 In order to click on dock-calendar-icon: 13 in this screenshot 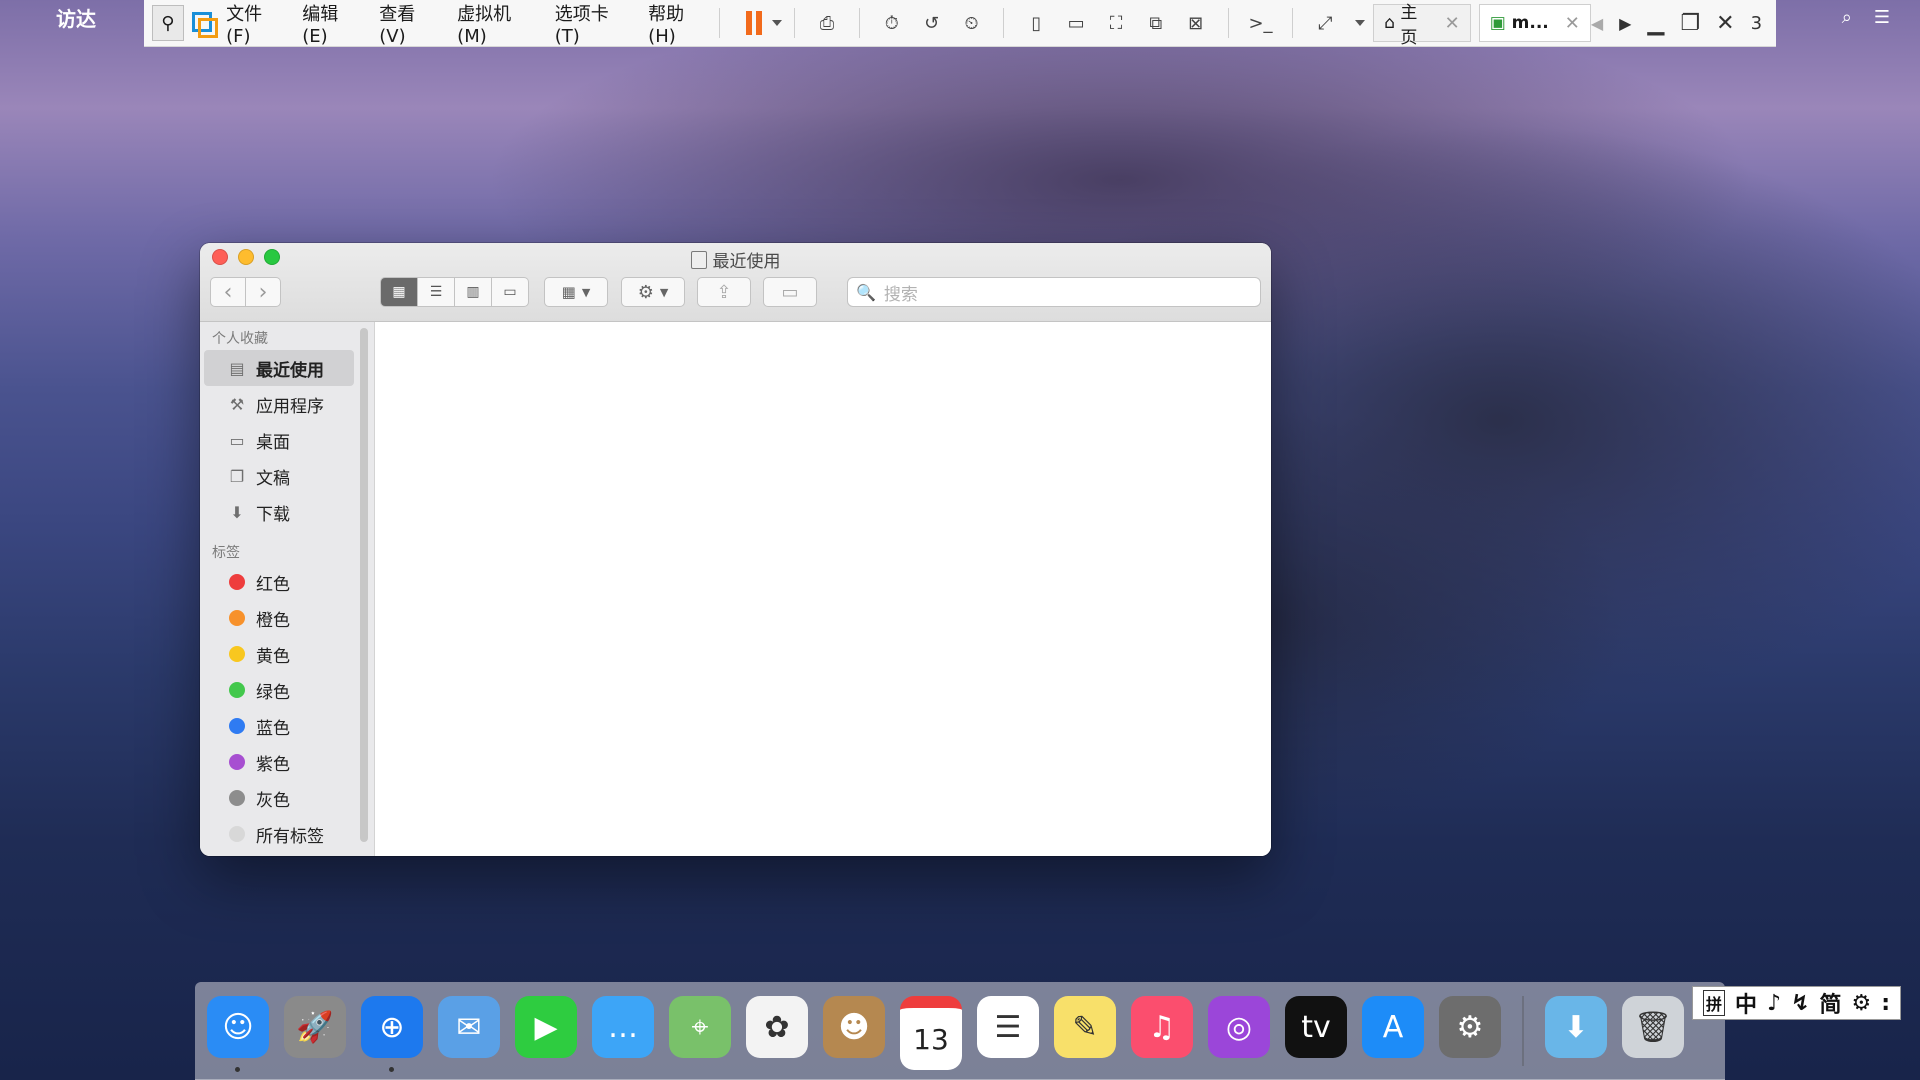, I will do `click(931, 1033)`.